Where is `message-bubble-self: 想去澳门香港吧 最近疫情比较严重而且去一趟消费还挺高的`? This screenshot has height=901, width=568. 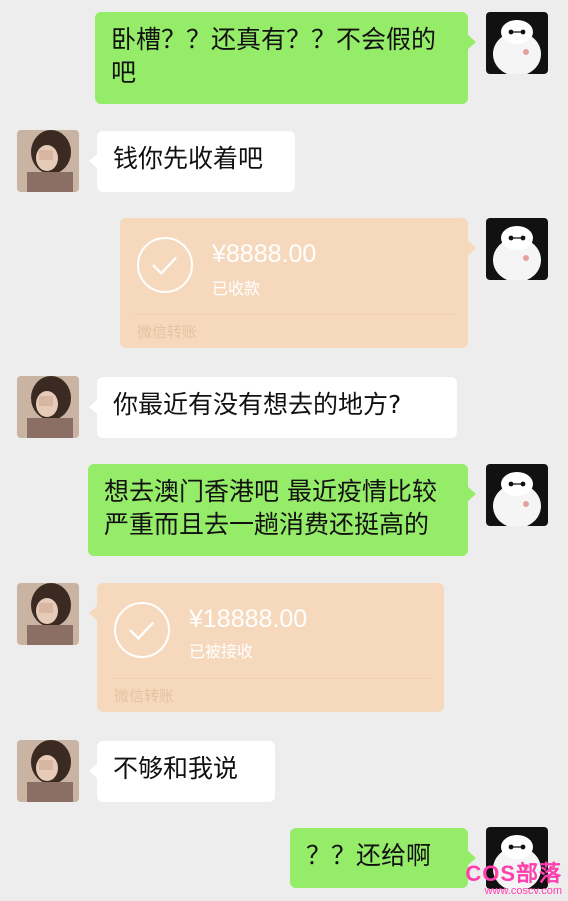 message-bubble-self: 想去澳门香港吧 最近疫情比较严重而且去一趟消费还挺高的 is located at coordinates (282, 510).